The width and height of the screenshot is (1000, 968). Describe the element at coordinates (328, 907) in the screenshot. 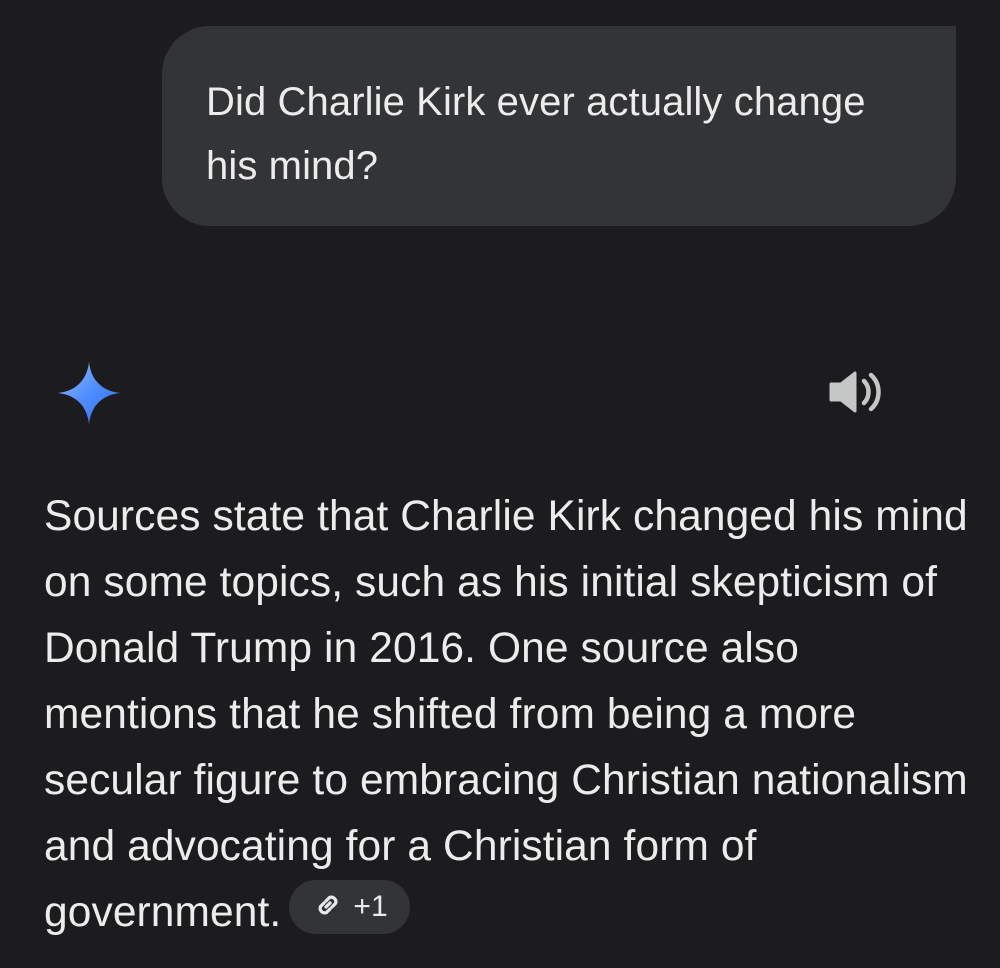

I see `link-icon` at that location.